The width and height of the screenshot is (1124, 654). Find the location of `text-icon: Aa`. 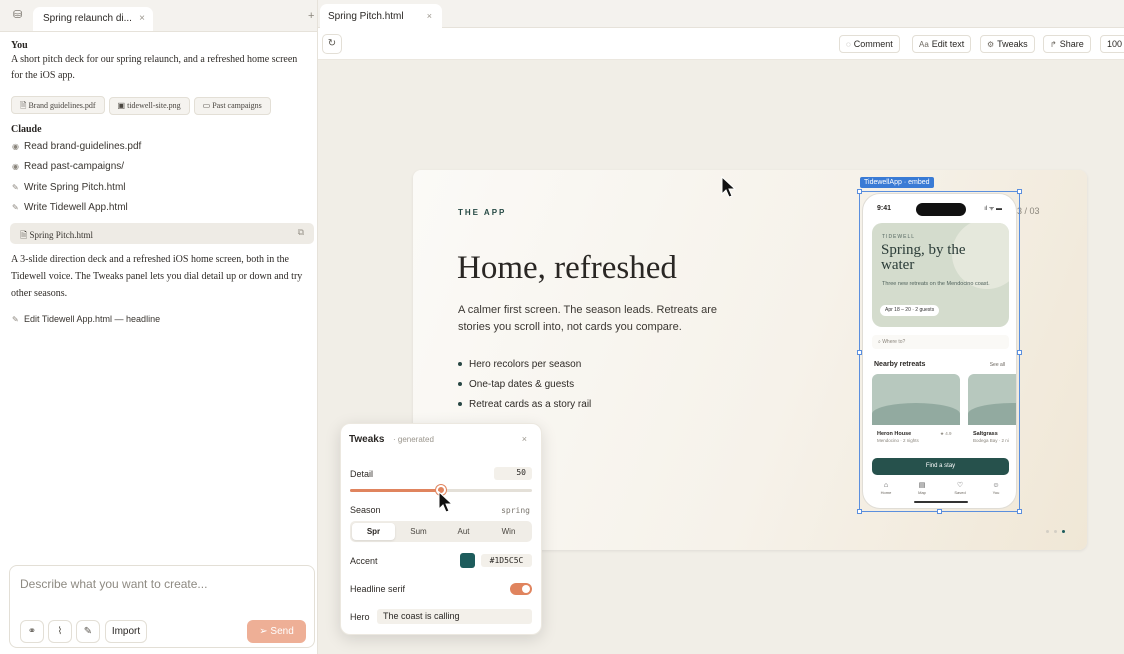

text-icon: Aa is located at coordinates (924, 44).